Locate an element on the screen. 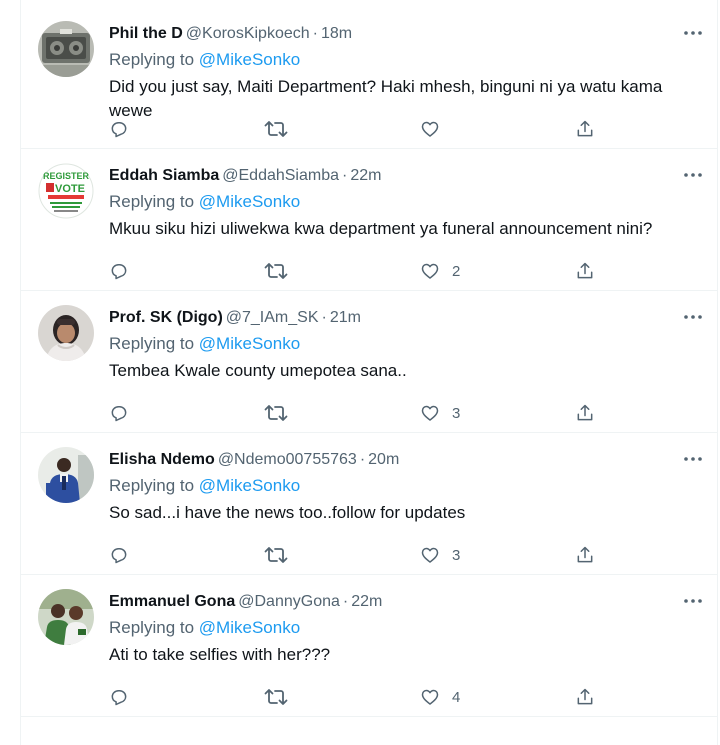 The width and height of the screenshot is (720, 745). display-name: Elisha Ndemo is located at coordinates (162, 459).